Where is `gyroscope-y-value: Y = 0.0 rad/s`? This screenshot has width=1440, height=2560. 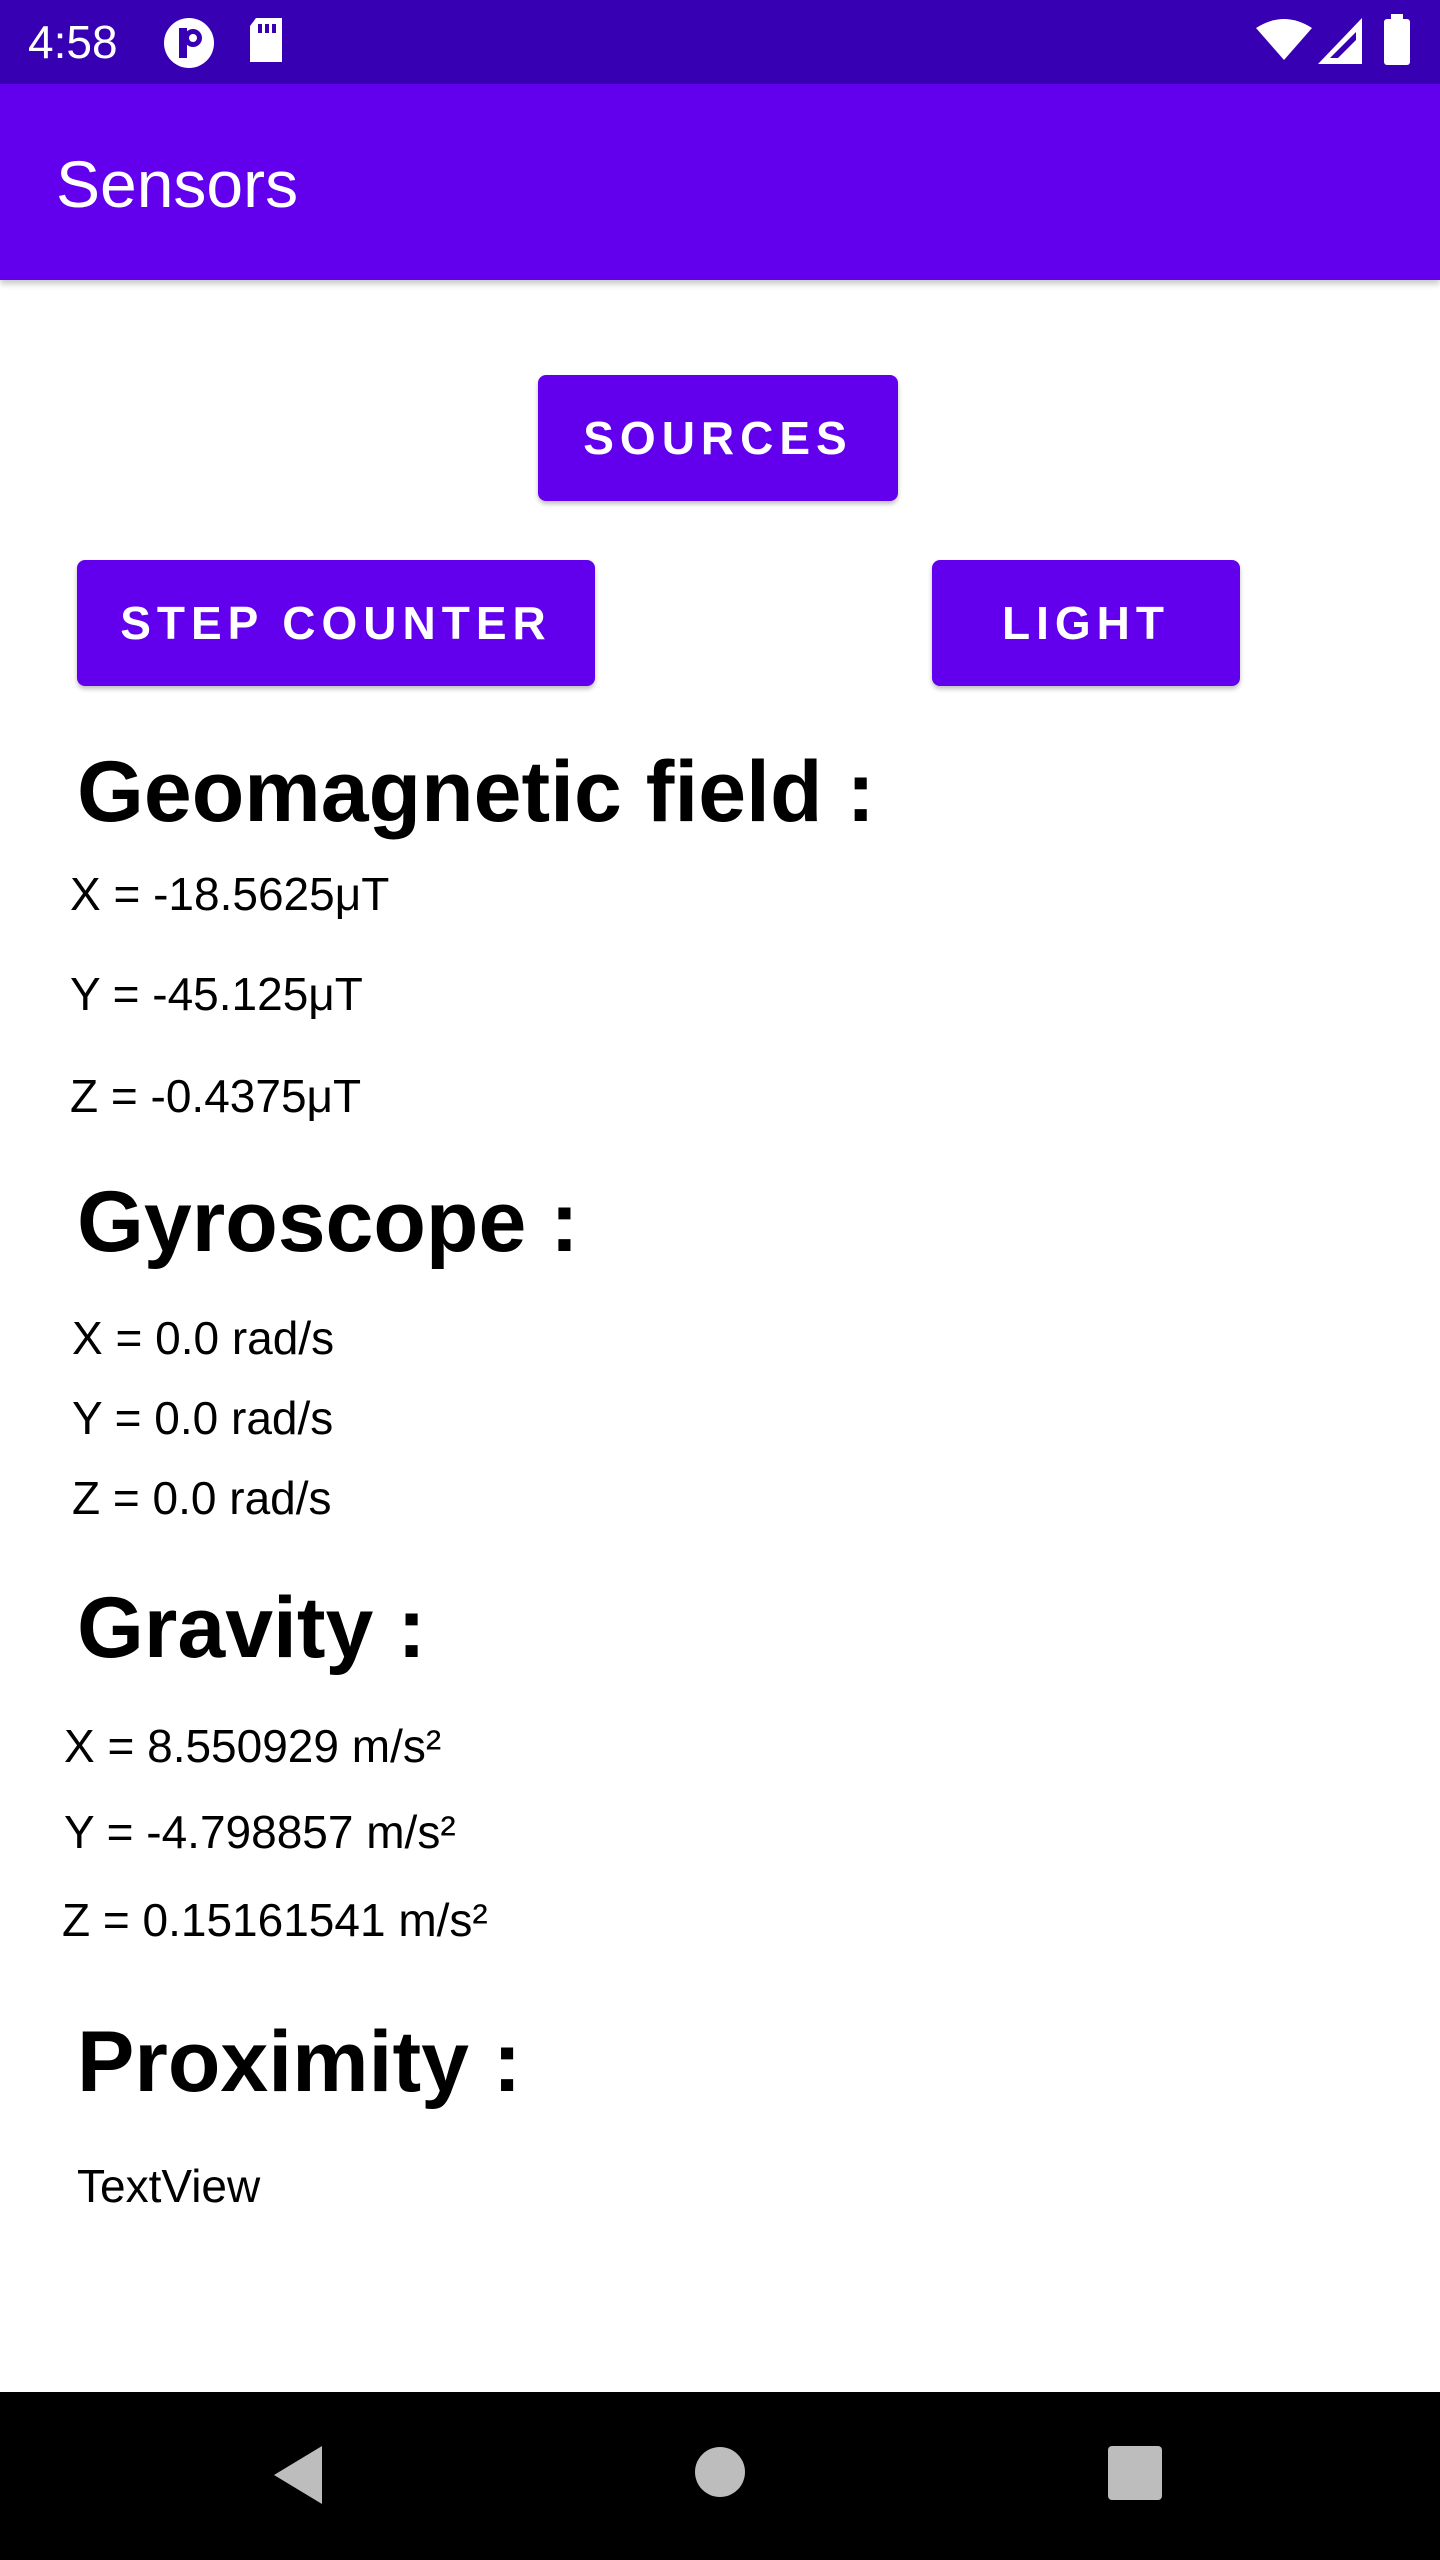
gyroscope-y-value: Y = 0.0 rad/s is located at coordinates (203, 1418).